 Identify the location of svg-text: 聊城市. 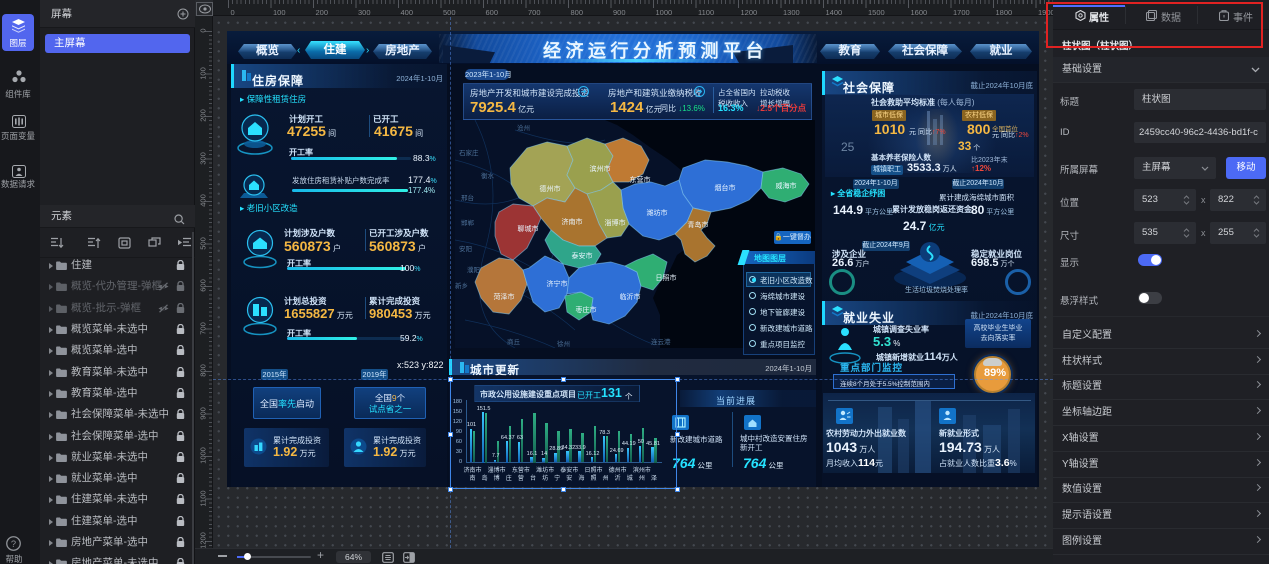
(528, 228).